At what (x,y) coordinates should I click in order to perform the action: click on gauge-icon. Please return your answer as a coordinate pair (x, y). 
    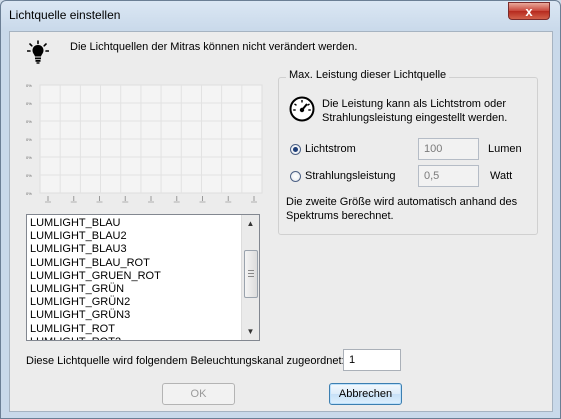
    Looking at the image, I should click on (302, 109).